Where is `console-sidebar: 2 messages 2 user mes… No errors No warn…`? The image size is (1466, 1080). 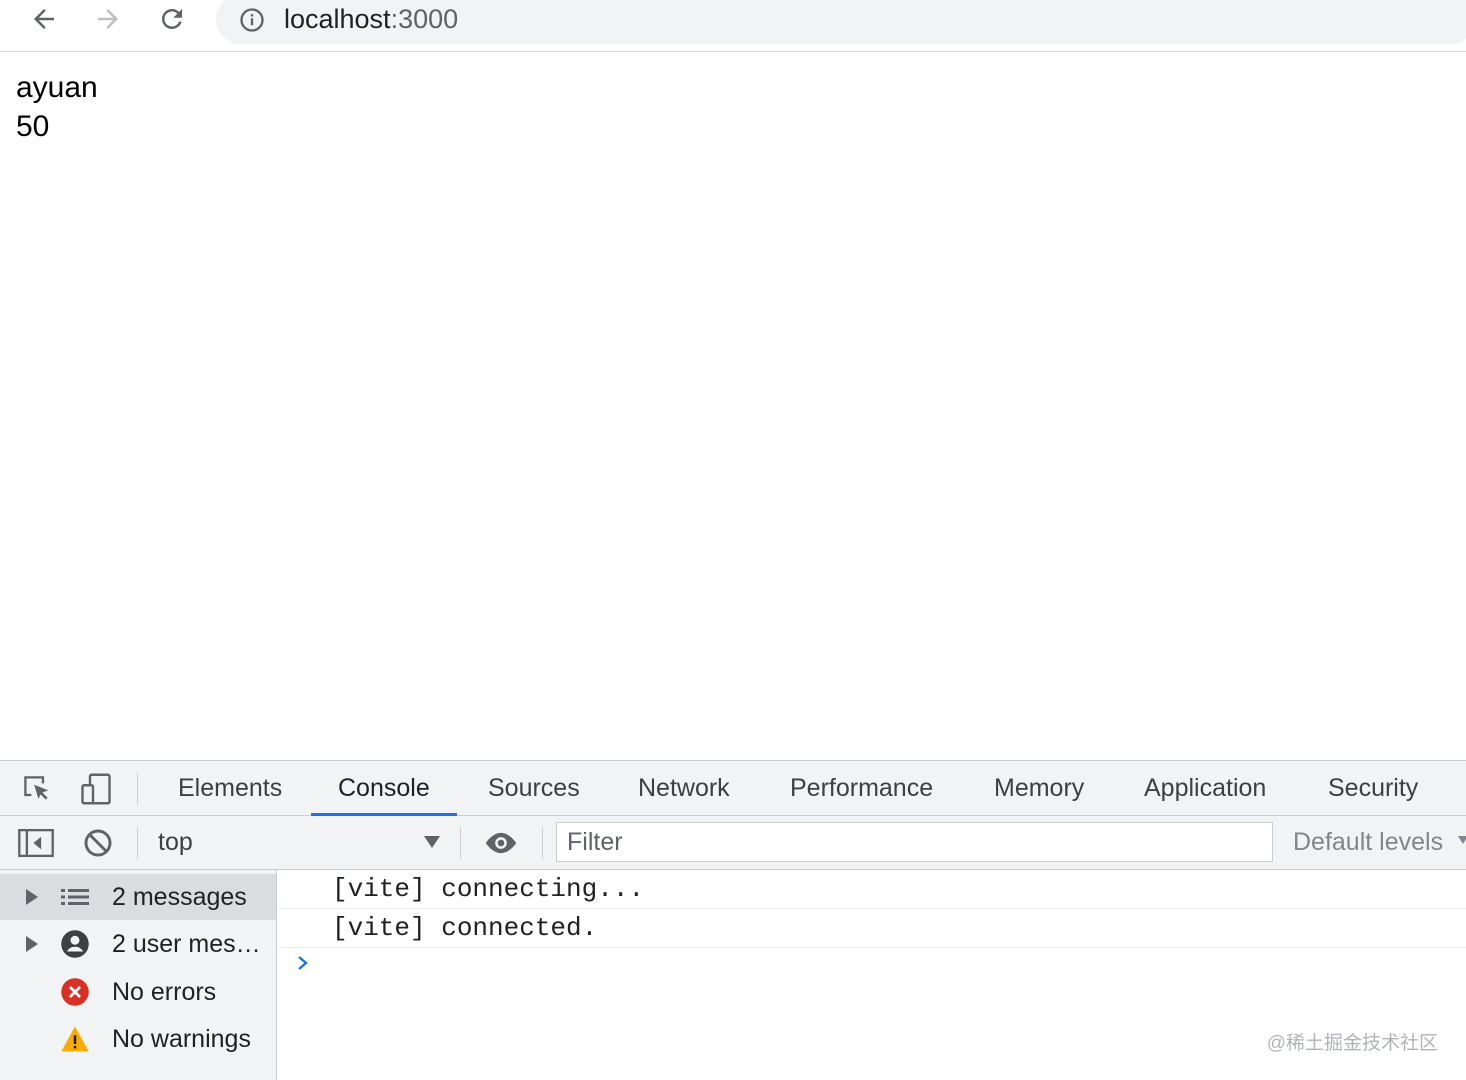
console-sidebar: 2 messages 2 user mes… No errors No warn… is located at coordinates (138, 975).